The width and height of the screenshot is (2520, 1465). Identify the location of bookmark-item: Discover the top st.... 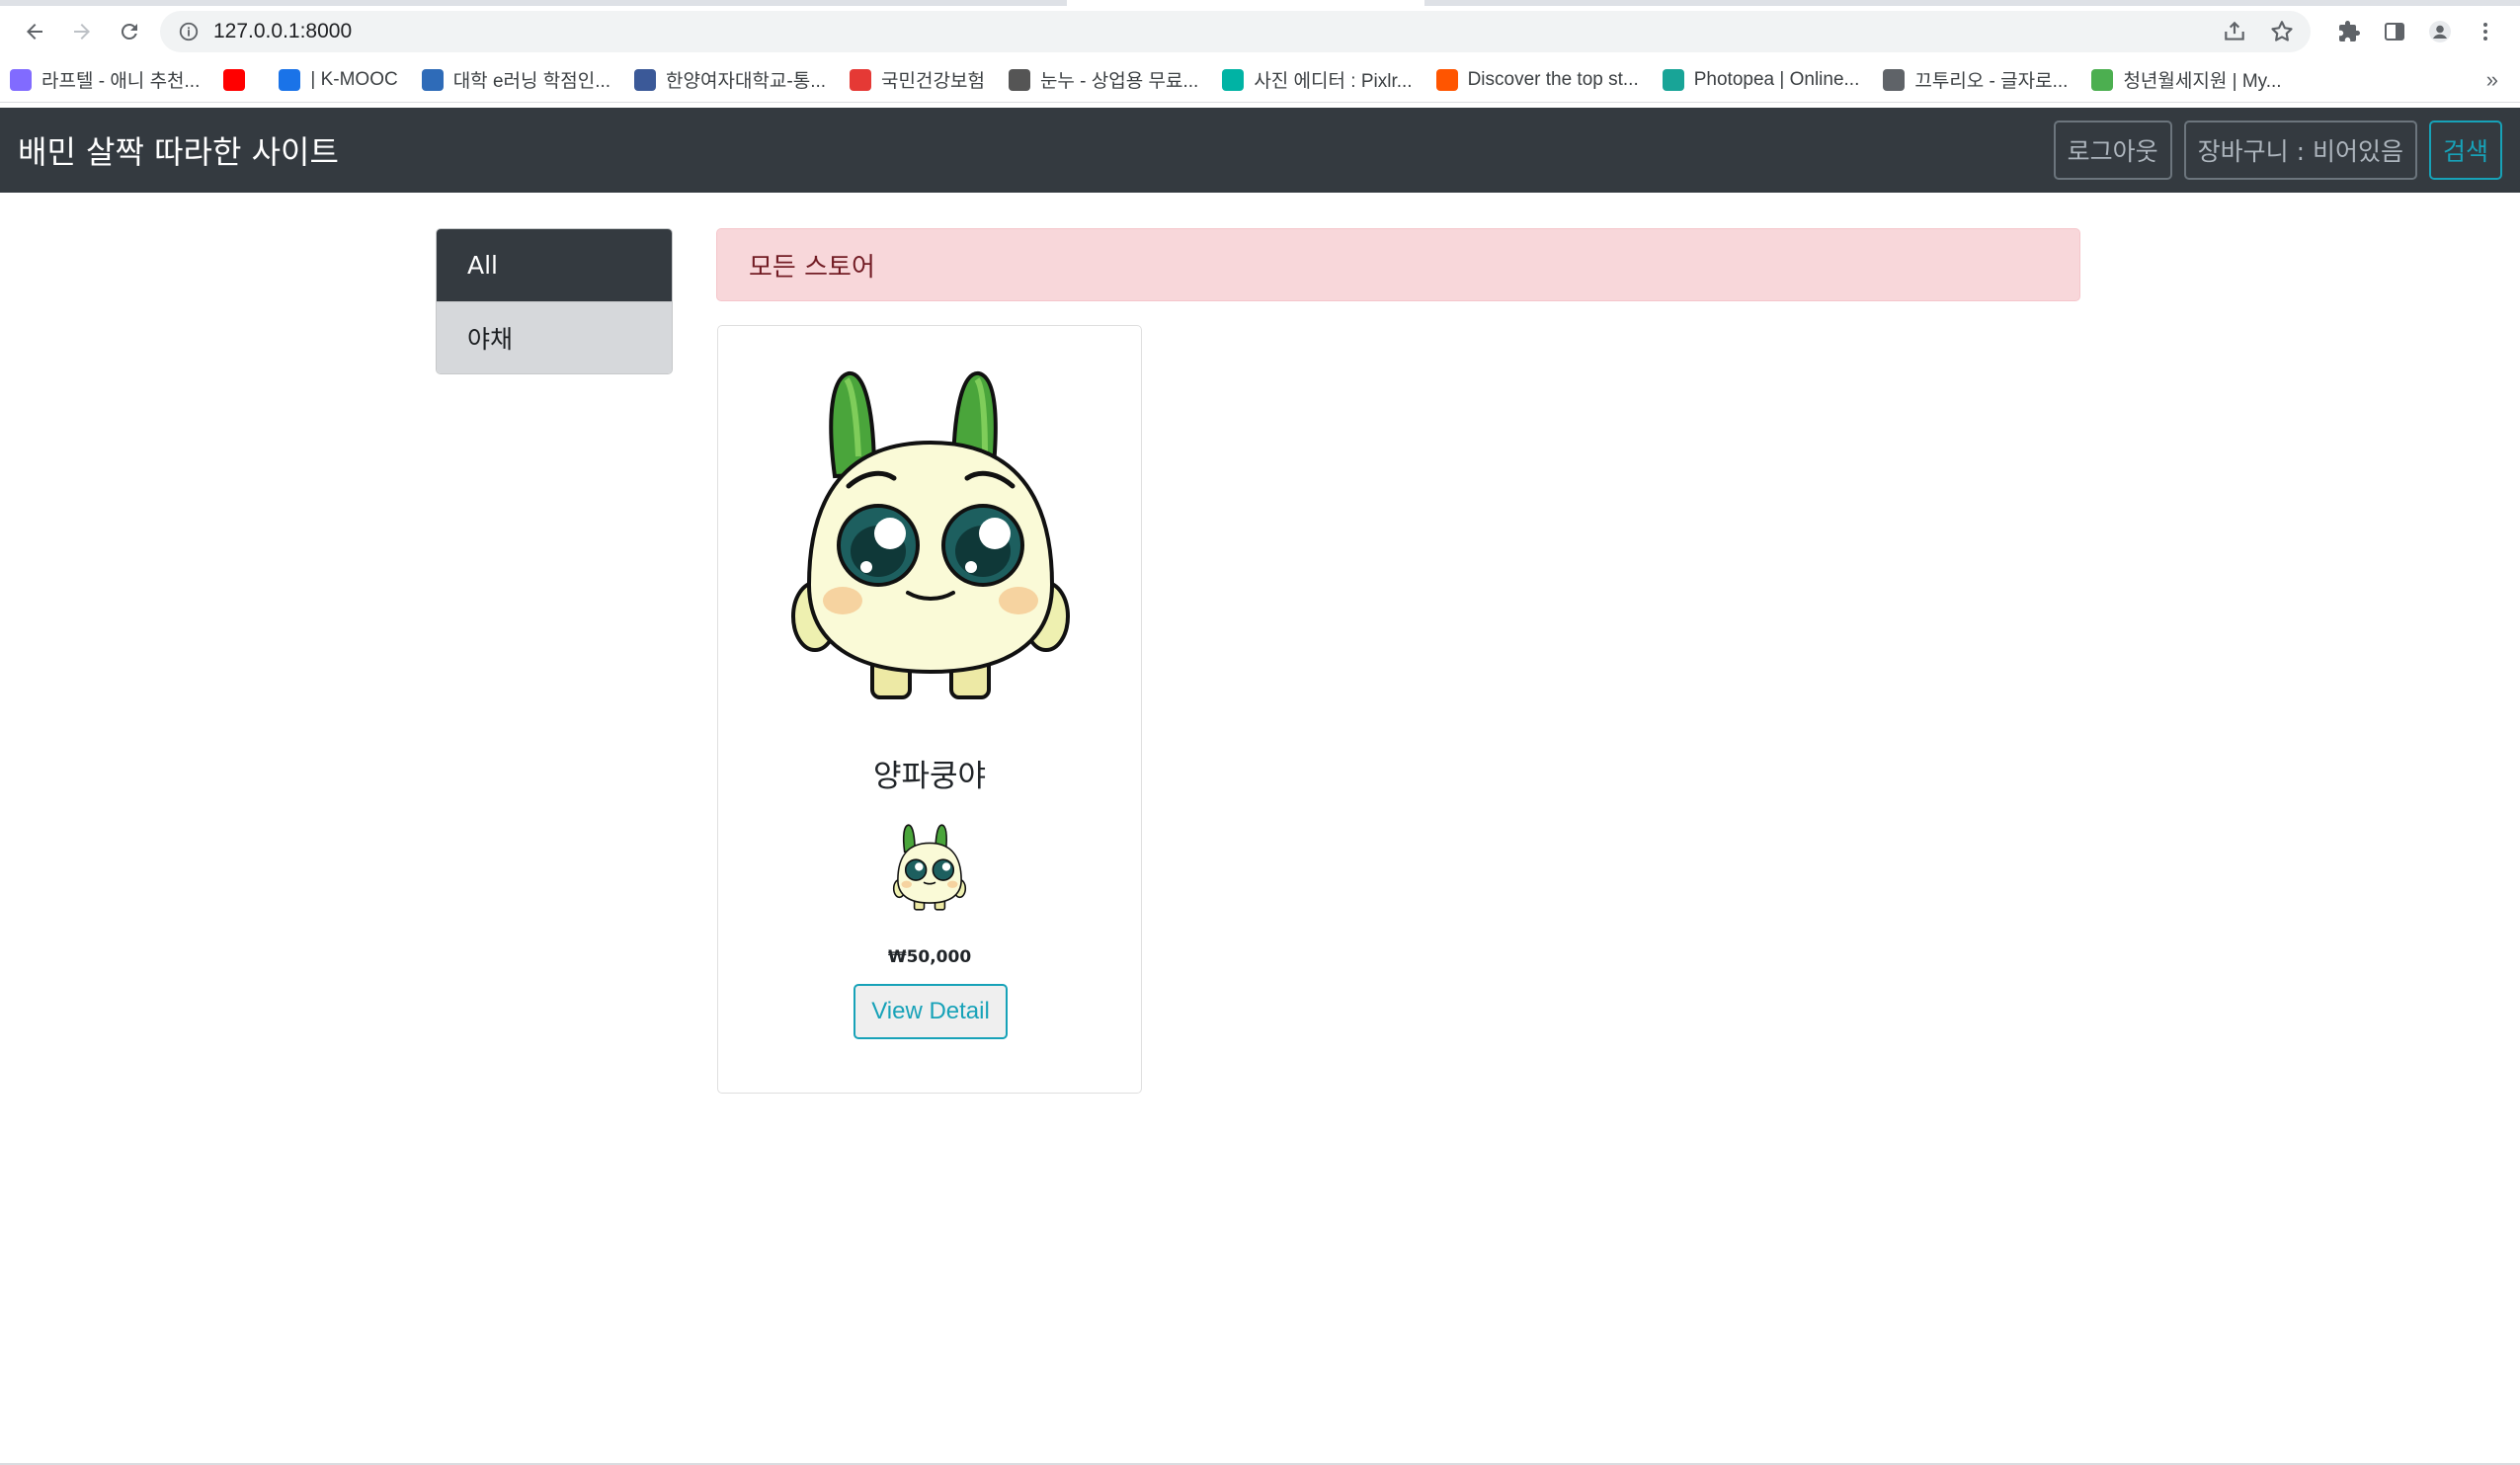
(1537, 79).